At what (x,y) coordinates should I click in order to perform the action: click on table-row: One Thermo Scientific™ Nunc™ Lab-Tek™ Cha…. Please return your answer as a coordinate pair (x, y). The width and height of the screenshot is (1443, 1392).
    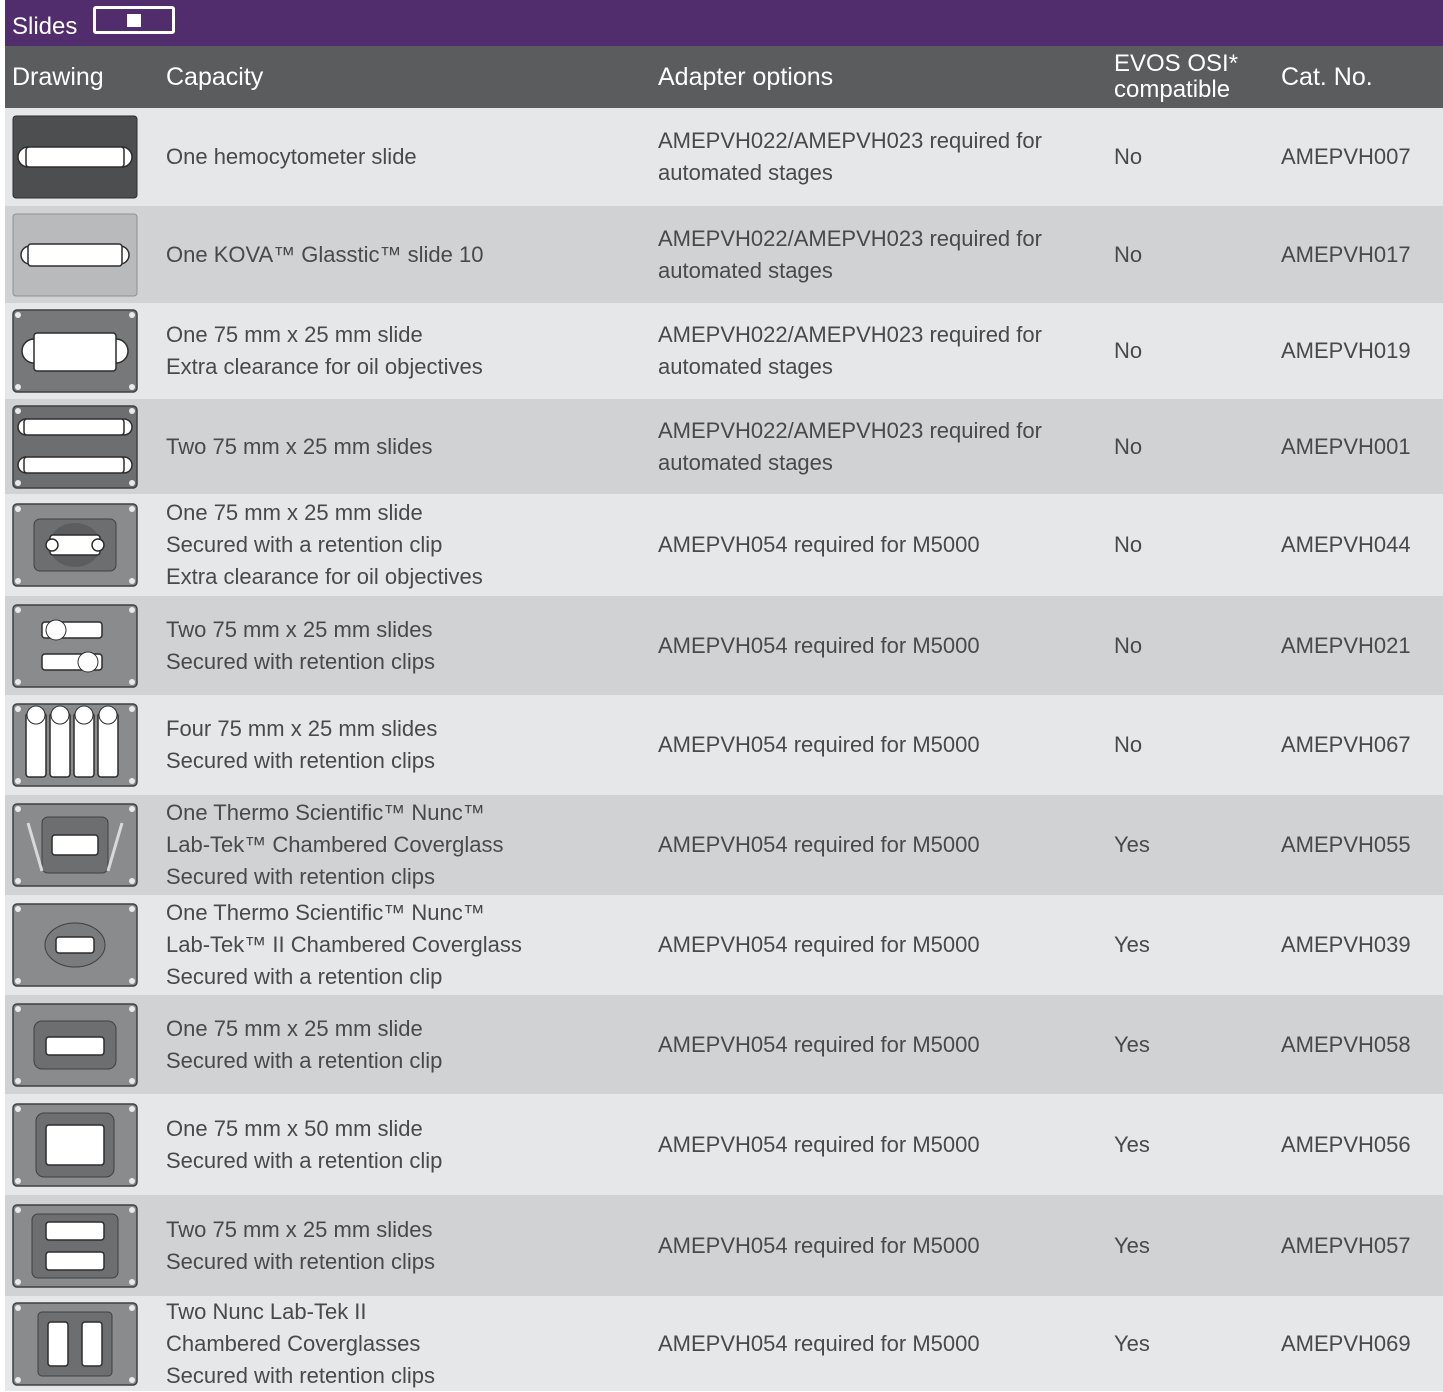
    Looking at the image, I should click on (724, 845).